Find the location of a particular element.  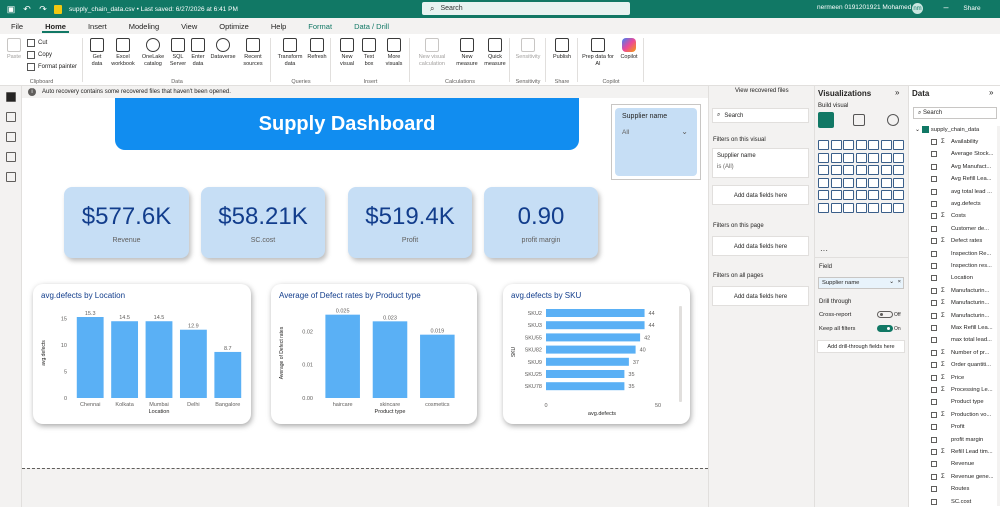

tab-modeling: Modeling is located at coordinates (144, 26).